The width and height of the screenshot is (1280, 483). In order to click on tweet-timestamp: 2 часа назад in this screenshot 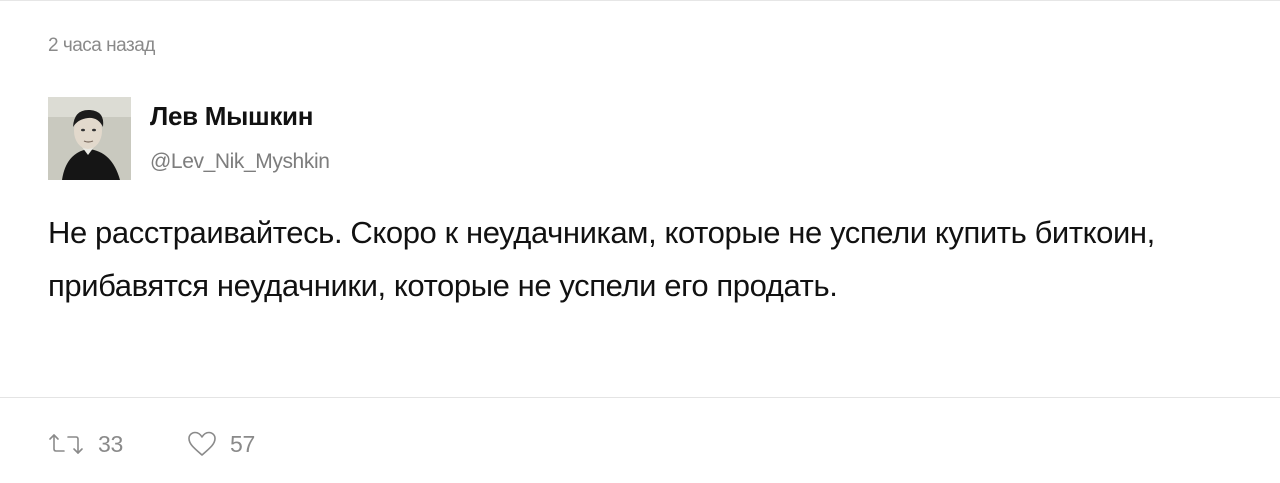, I will do `click(101, 46)`.